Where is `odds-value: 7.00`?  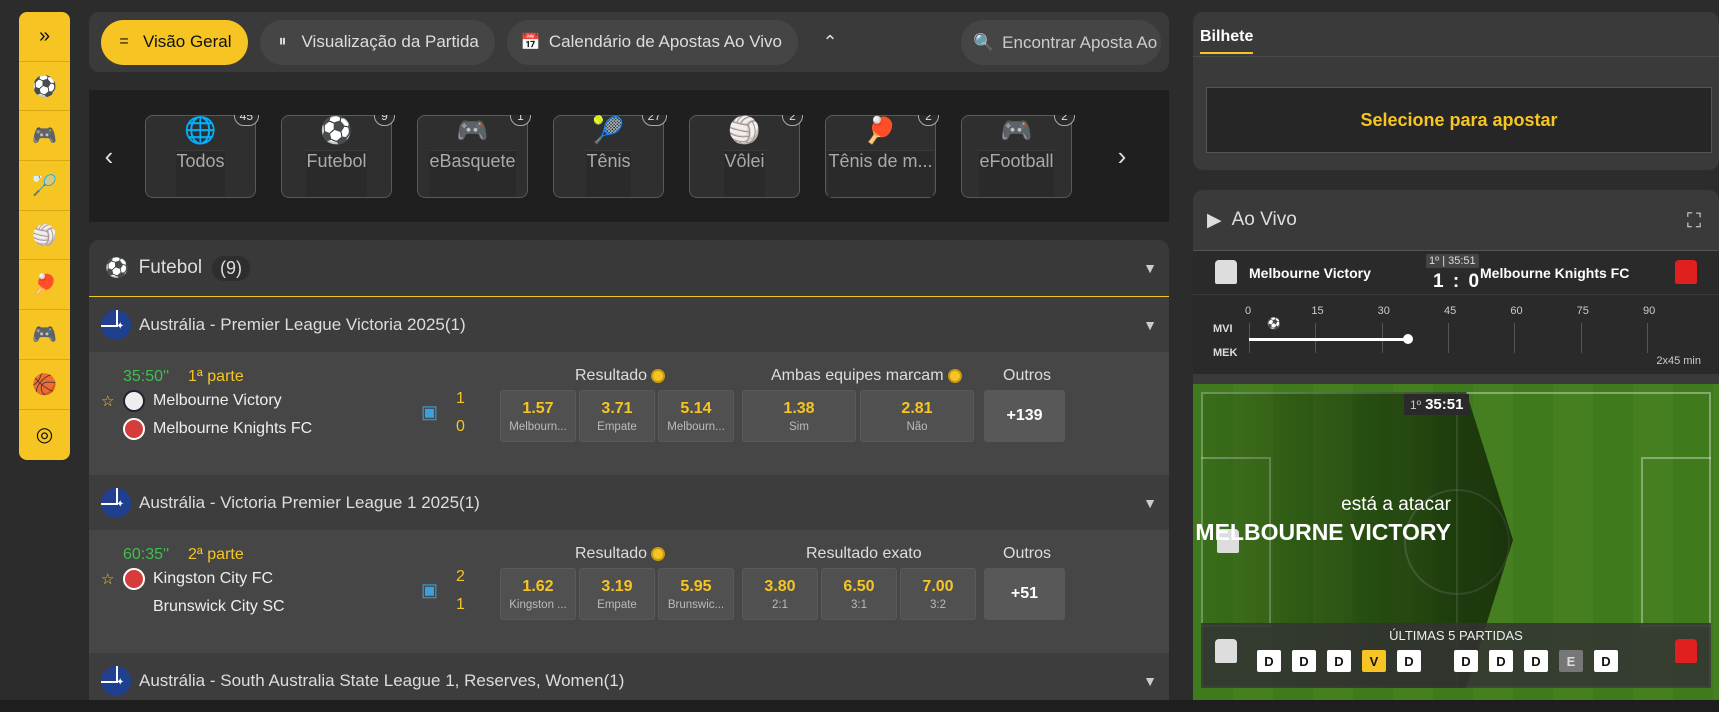
odds-value: 7.00 is located at coordinates (938, 586).